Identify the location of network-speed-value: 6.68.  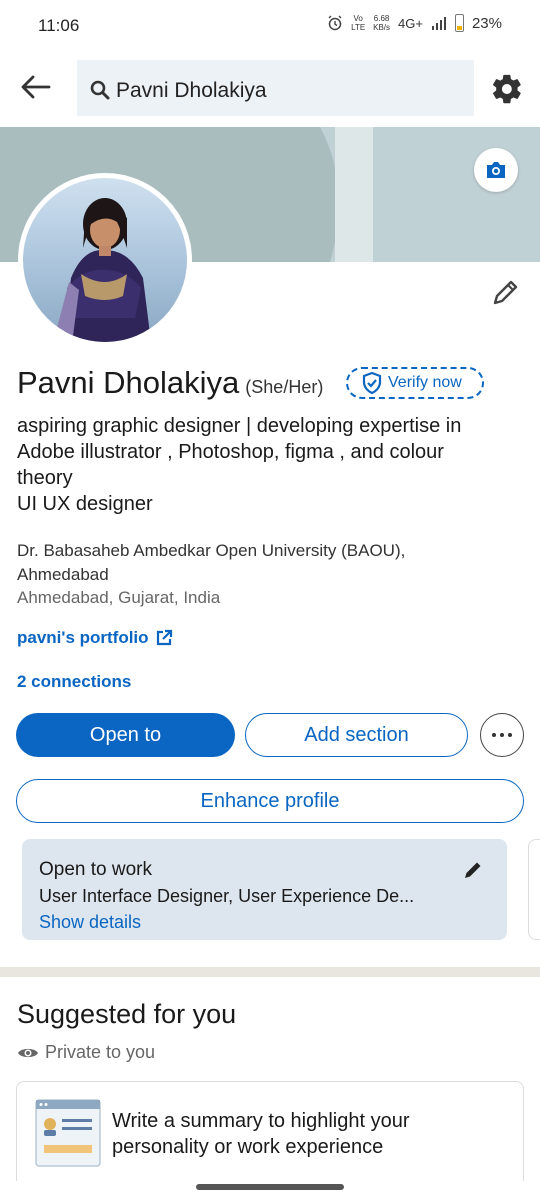
(381, 18).